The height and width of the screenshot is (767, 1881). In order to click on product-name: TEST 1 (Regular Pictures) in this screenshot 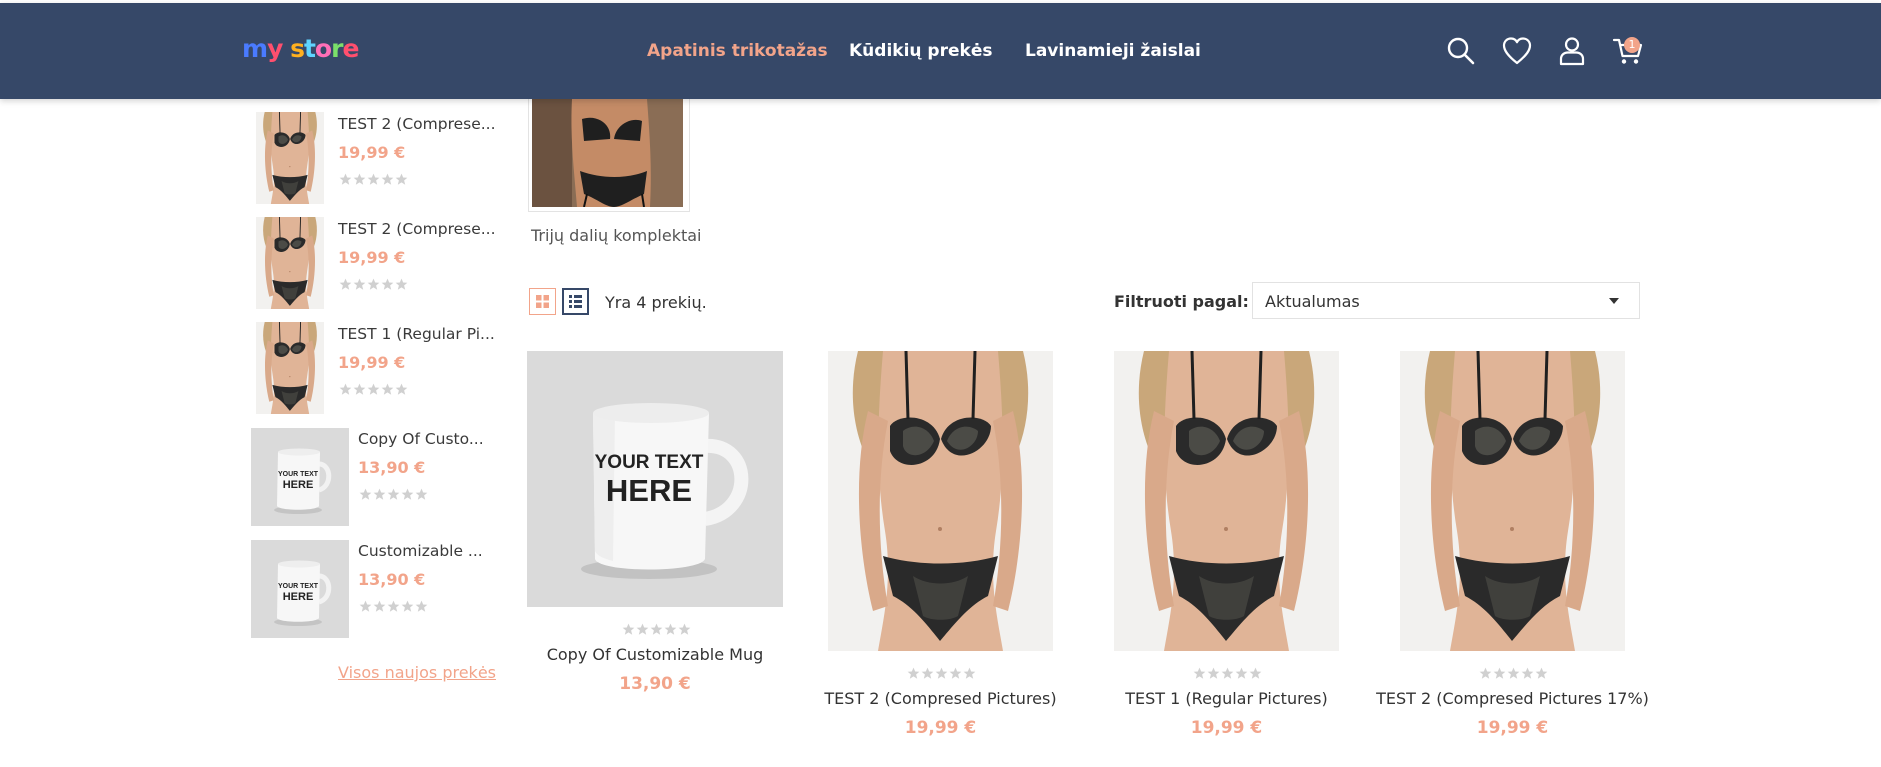, I will do `click(1226, 698)`.